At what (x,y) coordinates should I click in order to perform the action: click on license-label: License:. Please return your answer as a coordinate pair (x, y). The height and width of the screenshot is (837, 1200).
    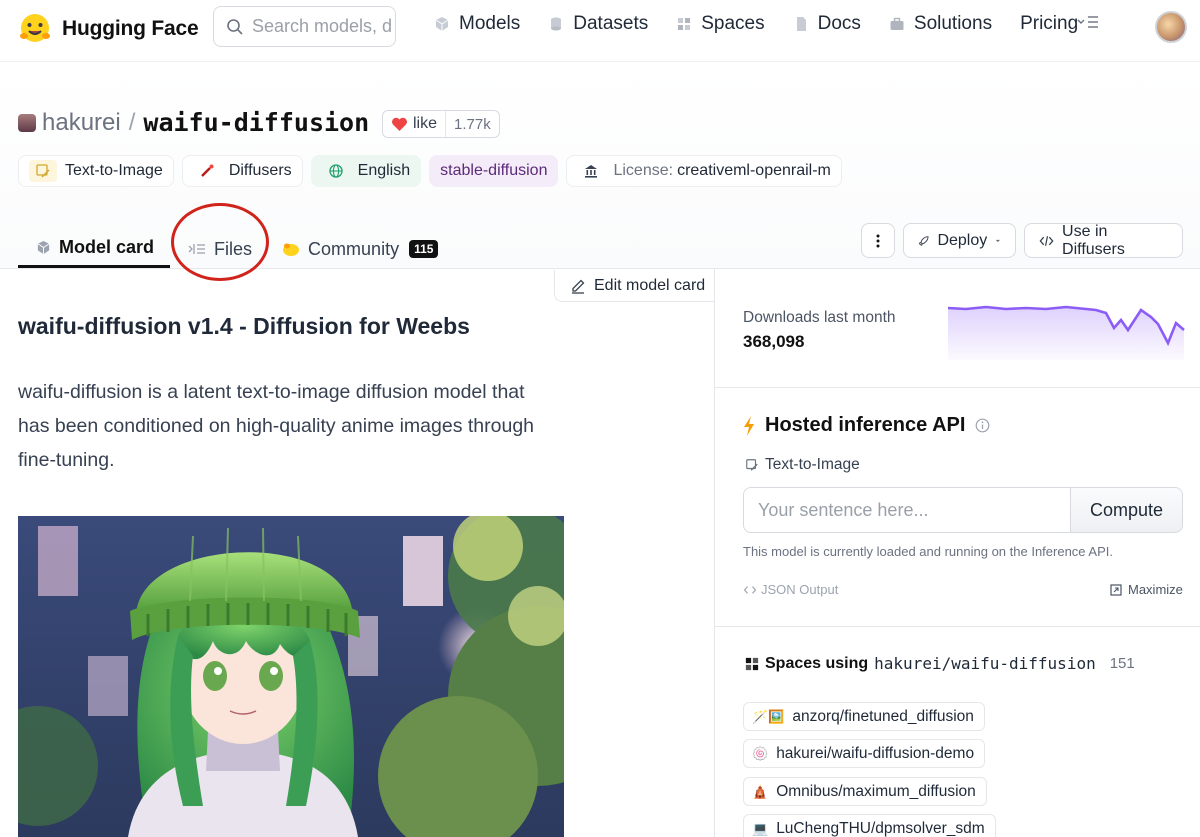
    Looking at the image, I should click on (643, 170).